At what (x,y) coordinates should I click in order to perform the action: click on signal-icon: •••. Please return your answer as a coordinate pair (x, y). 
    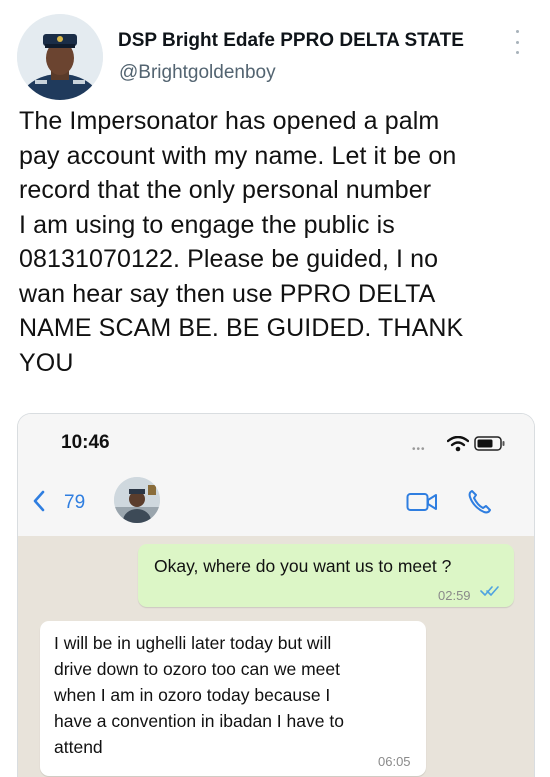
    Looking at the image, I should click on (419, 449).